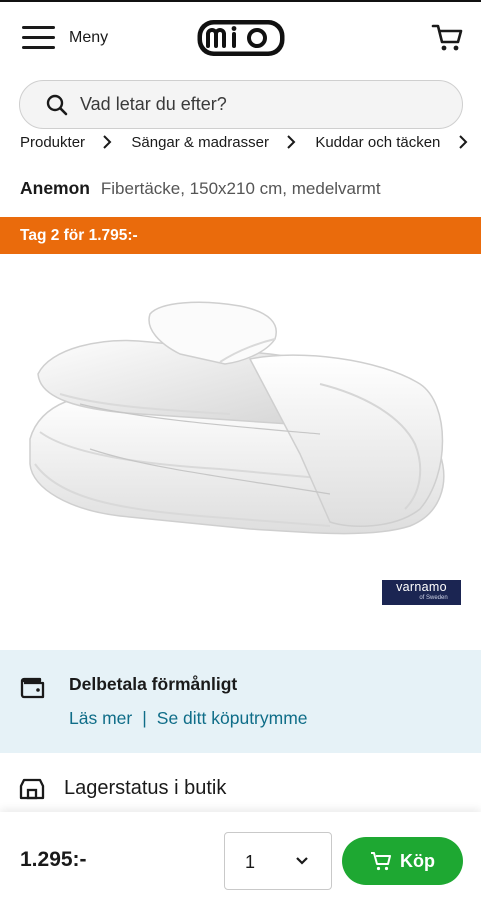 This screenshot has height=900, width=481. I want to click on quantity-value: 1, so click(250, 862).